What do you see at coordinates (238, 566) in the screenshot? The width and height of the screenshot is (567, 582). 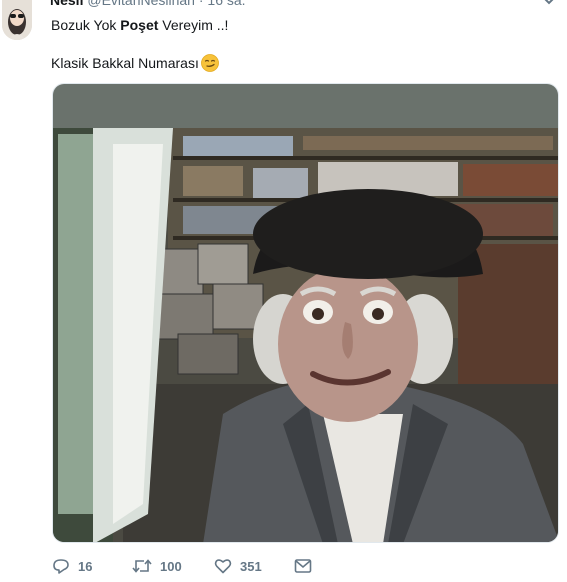 I see `like-button: 351` at bounding box center [238, 566].